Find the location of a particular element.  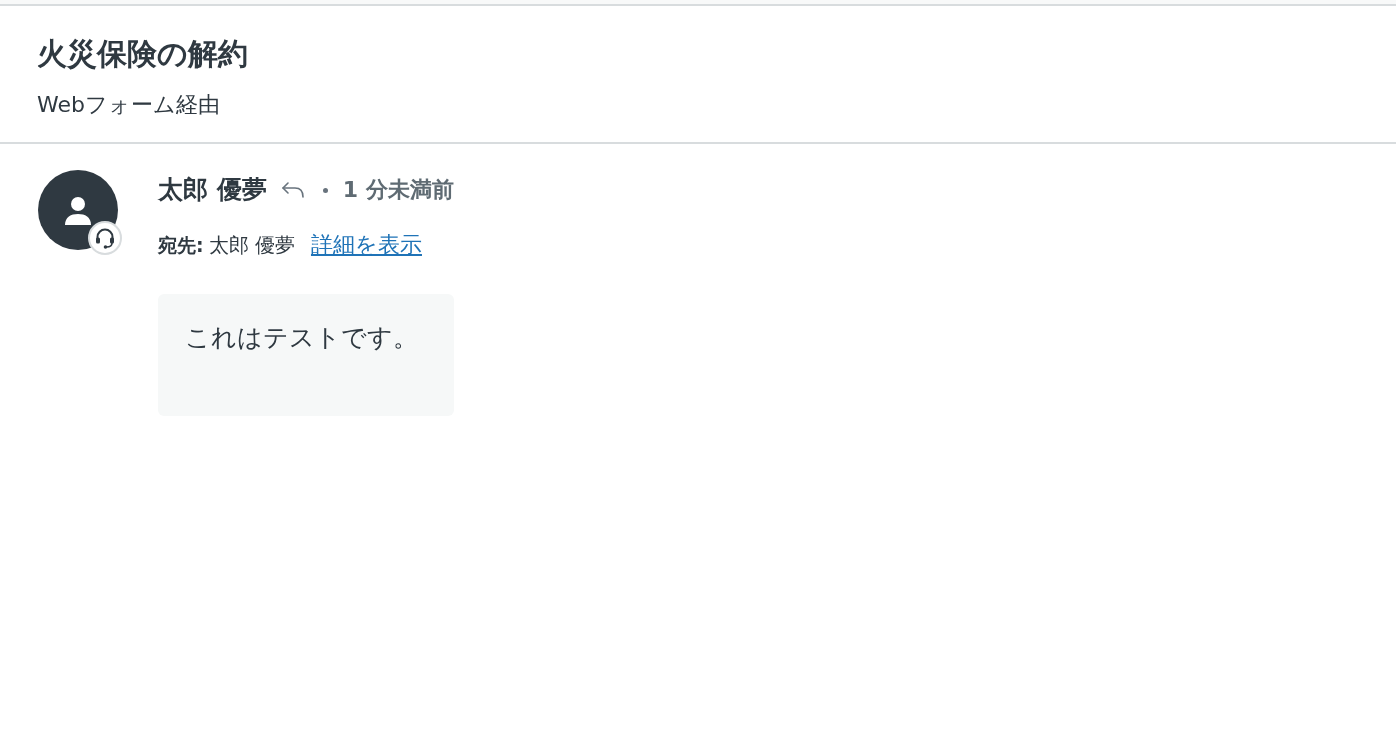

bullet-icon is located at coordinates (325, 190).